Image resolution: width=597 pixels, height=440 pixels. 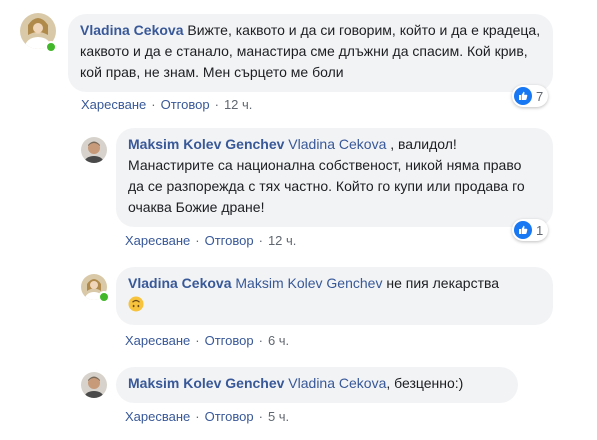 I want to click on comment-actions: Харесване · Отговор · 5 ч., so click(x=207, y=416).